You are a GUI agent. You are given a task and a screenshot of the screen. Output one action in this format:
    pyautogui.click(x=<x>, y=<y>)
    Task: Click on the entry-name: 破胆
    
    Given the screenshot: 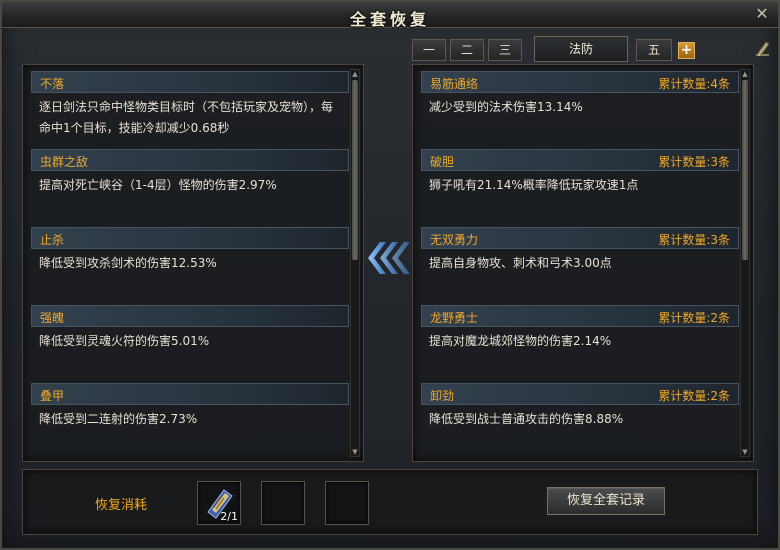 What is the action you would take?
    pyautogui.click(x=442, y=162)
    